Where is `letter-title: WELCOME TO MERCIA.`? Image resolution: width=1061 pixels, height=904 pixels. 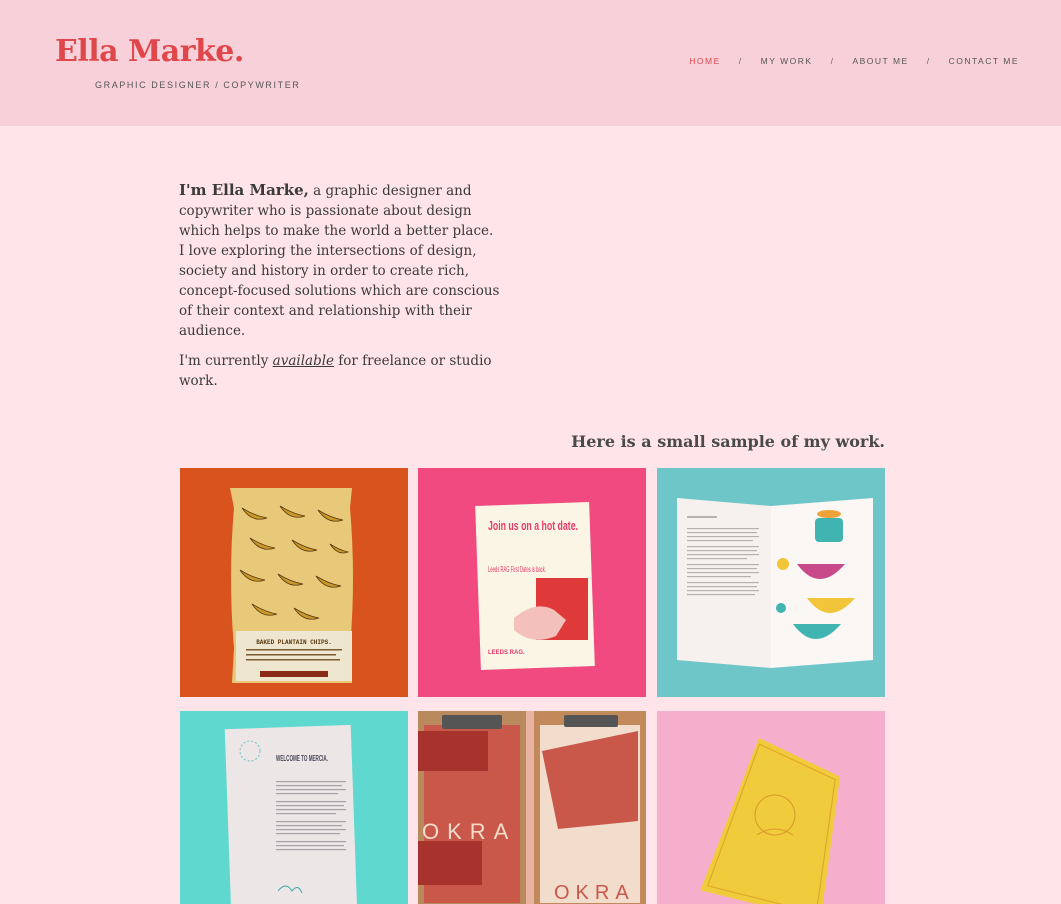
letter-title: WELCOME TO MERCIA. is located at coordinates (302, 758).